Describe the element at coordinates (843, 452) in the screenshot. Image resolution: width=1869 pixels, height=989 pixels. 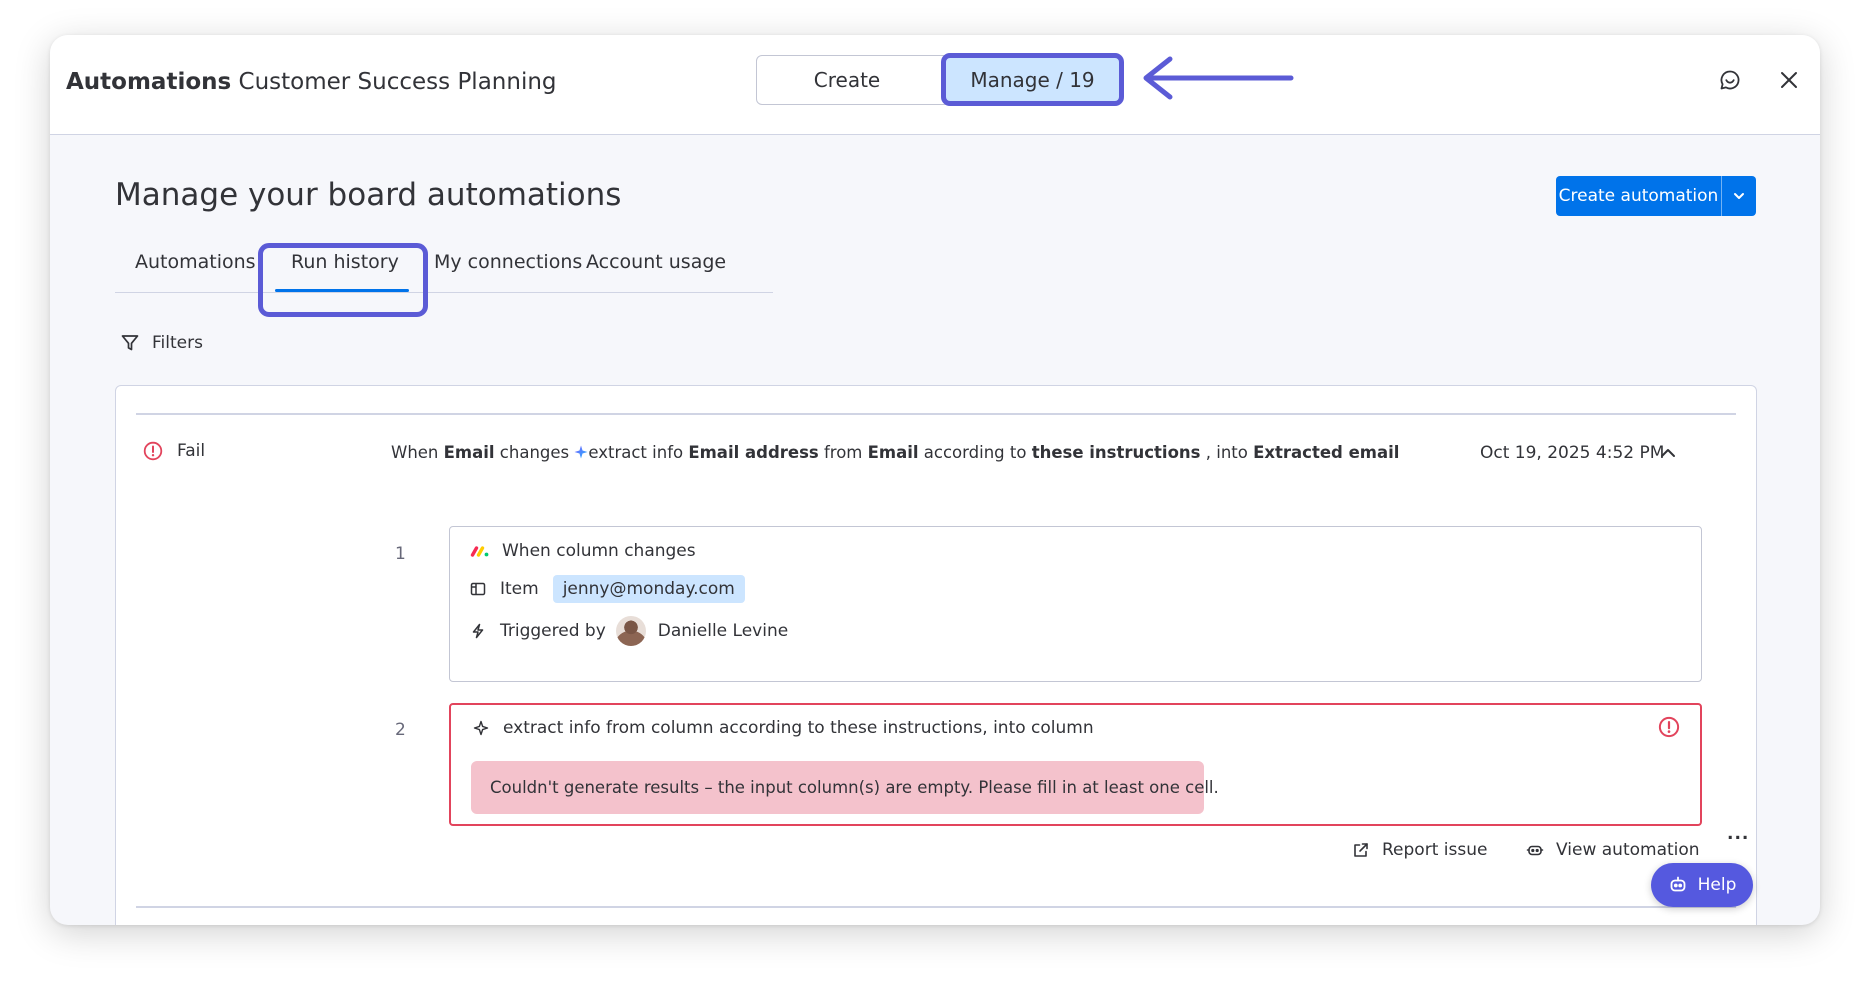
I see `recipe-text: from` at that location.